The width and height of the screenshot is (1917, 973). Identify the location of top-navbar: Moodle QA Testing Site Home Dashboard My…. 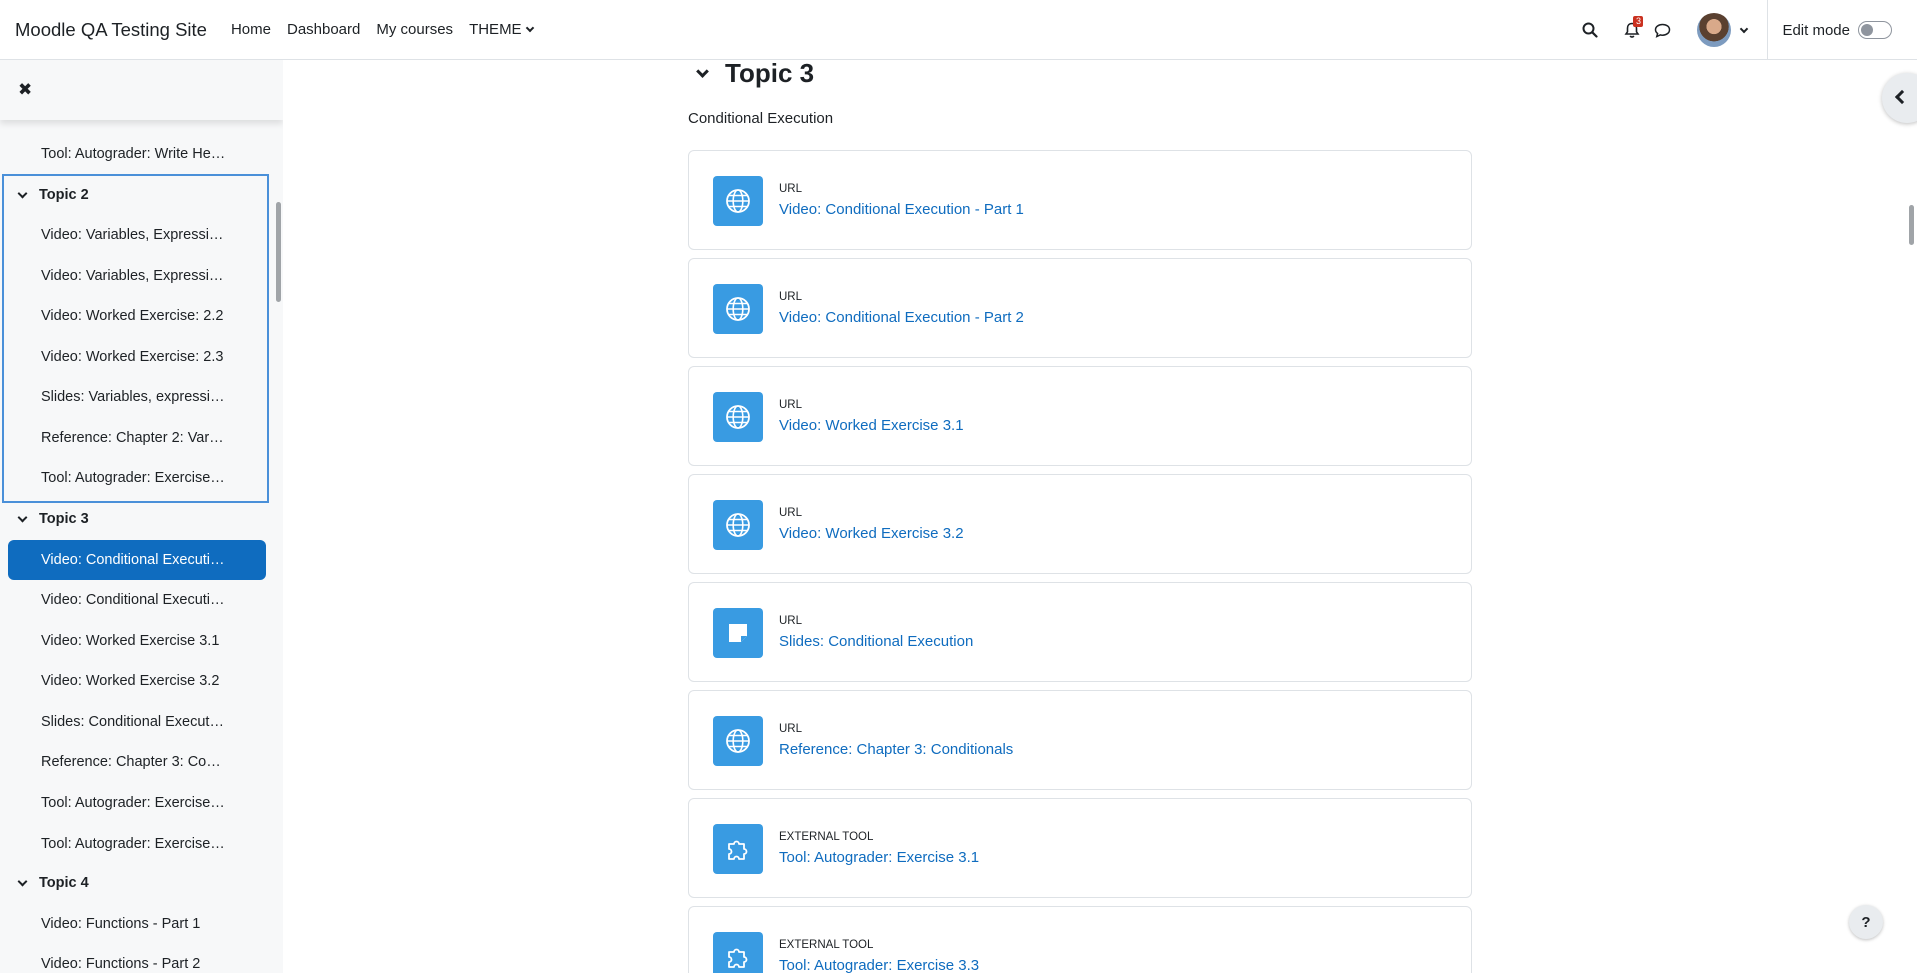
(958, 30).